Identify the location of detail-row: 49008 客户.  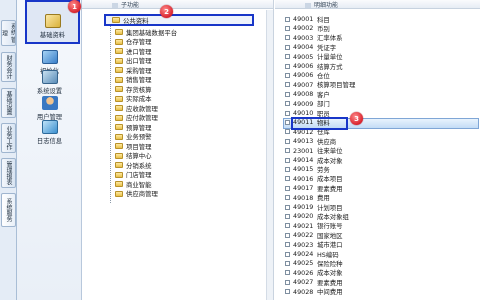
(307, 94).